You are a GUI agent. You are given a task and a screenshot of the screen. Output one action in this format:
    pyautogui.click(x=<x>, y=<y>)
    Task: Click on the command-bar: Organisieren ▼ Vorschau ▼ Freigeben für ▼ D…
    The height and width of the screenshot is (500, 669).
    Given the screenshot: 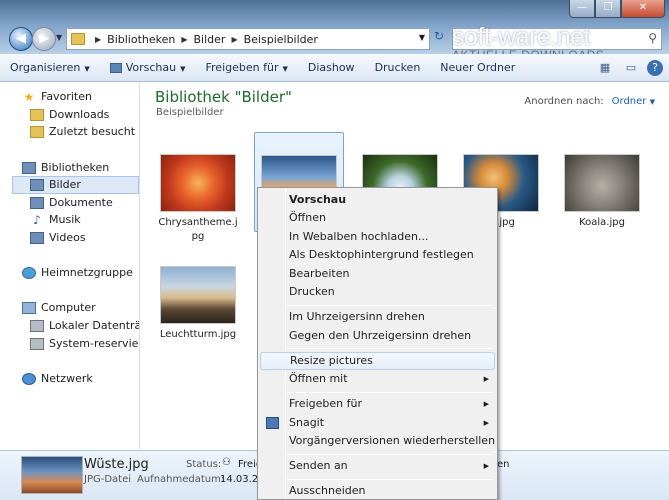 What is the action you would take?
    pyautogui.click(x=334, y=68)
    